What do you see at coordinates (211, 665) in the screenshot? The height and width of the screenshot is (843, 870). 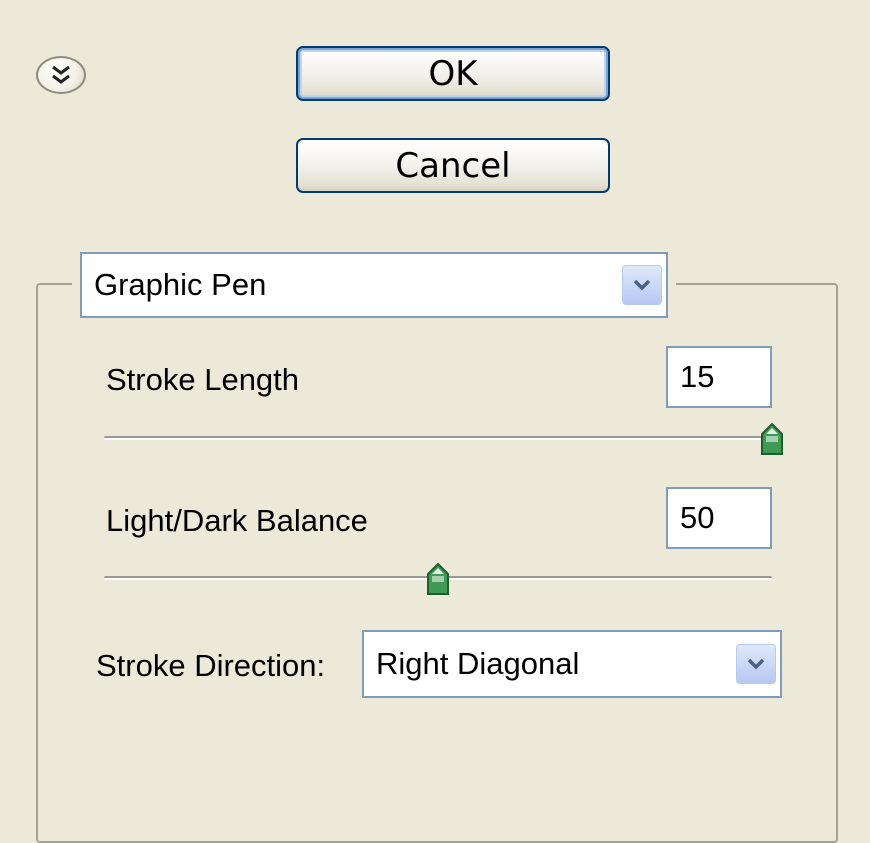 I see `stroke-direction-label: Stroke Direction:` at bounding box center [211, 665].